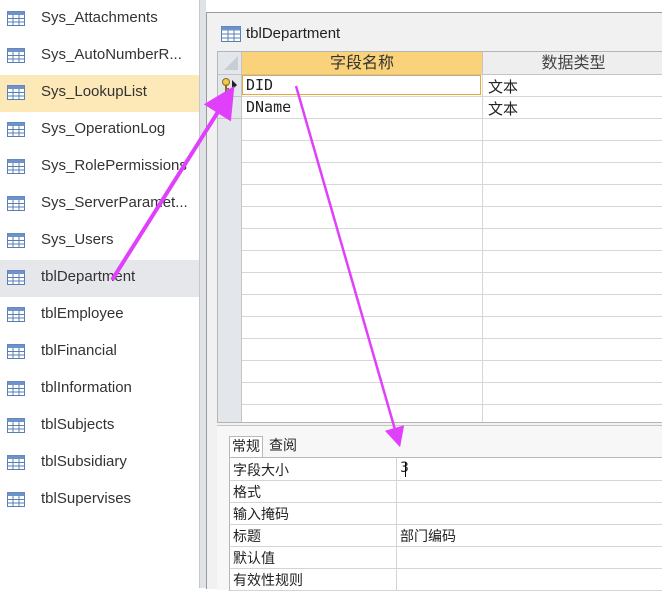 The width and height of the screenshot is (662, 591). I want to click on nav-item-tblfinancial: tblFinancial, so click(99, 352).